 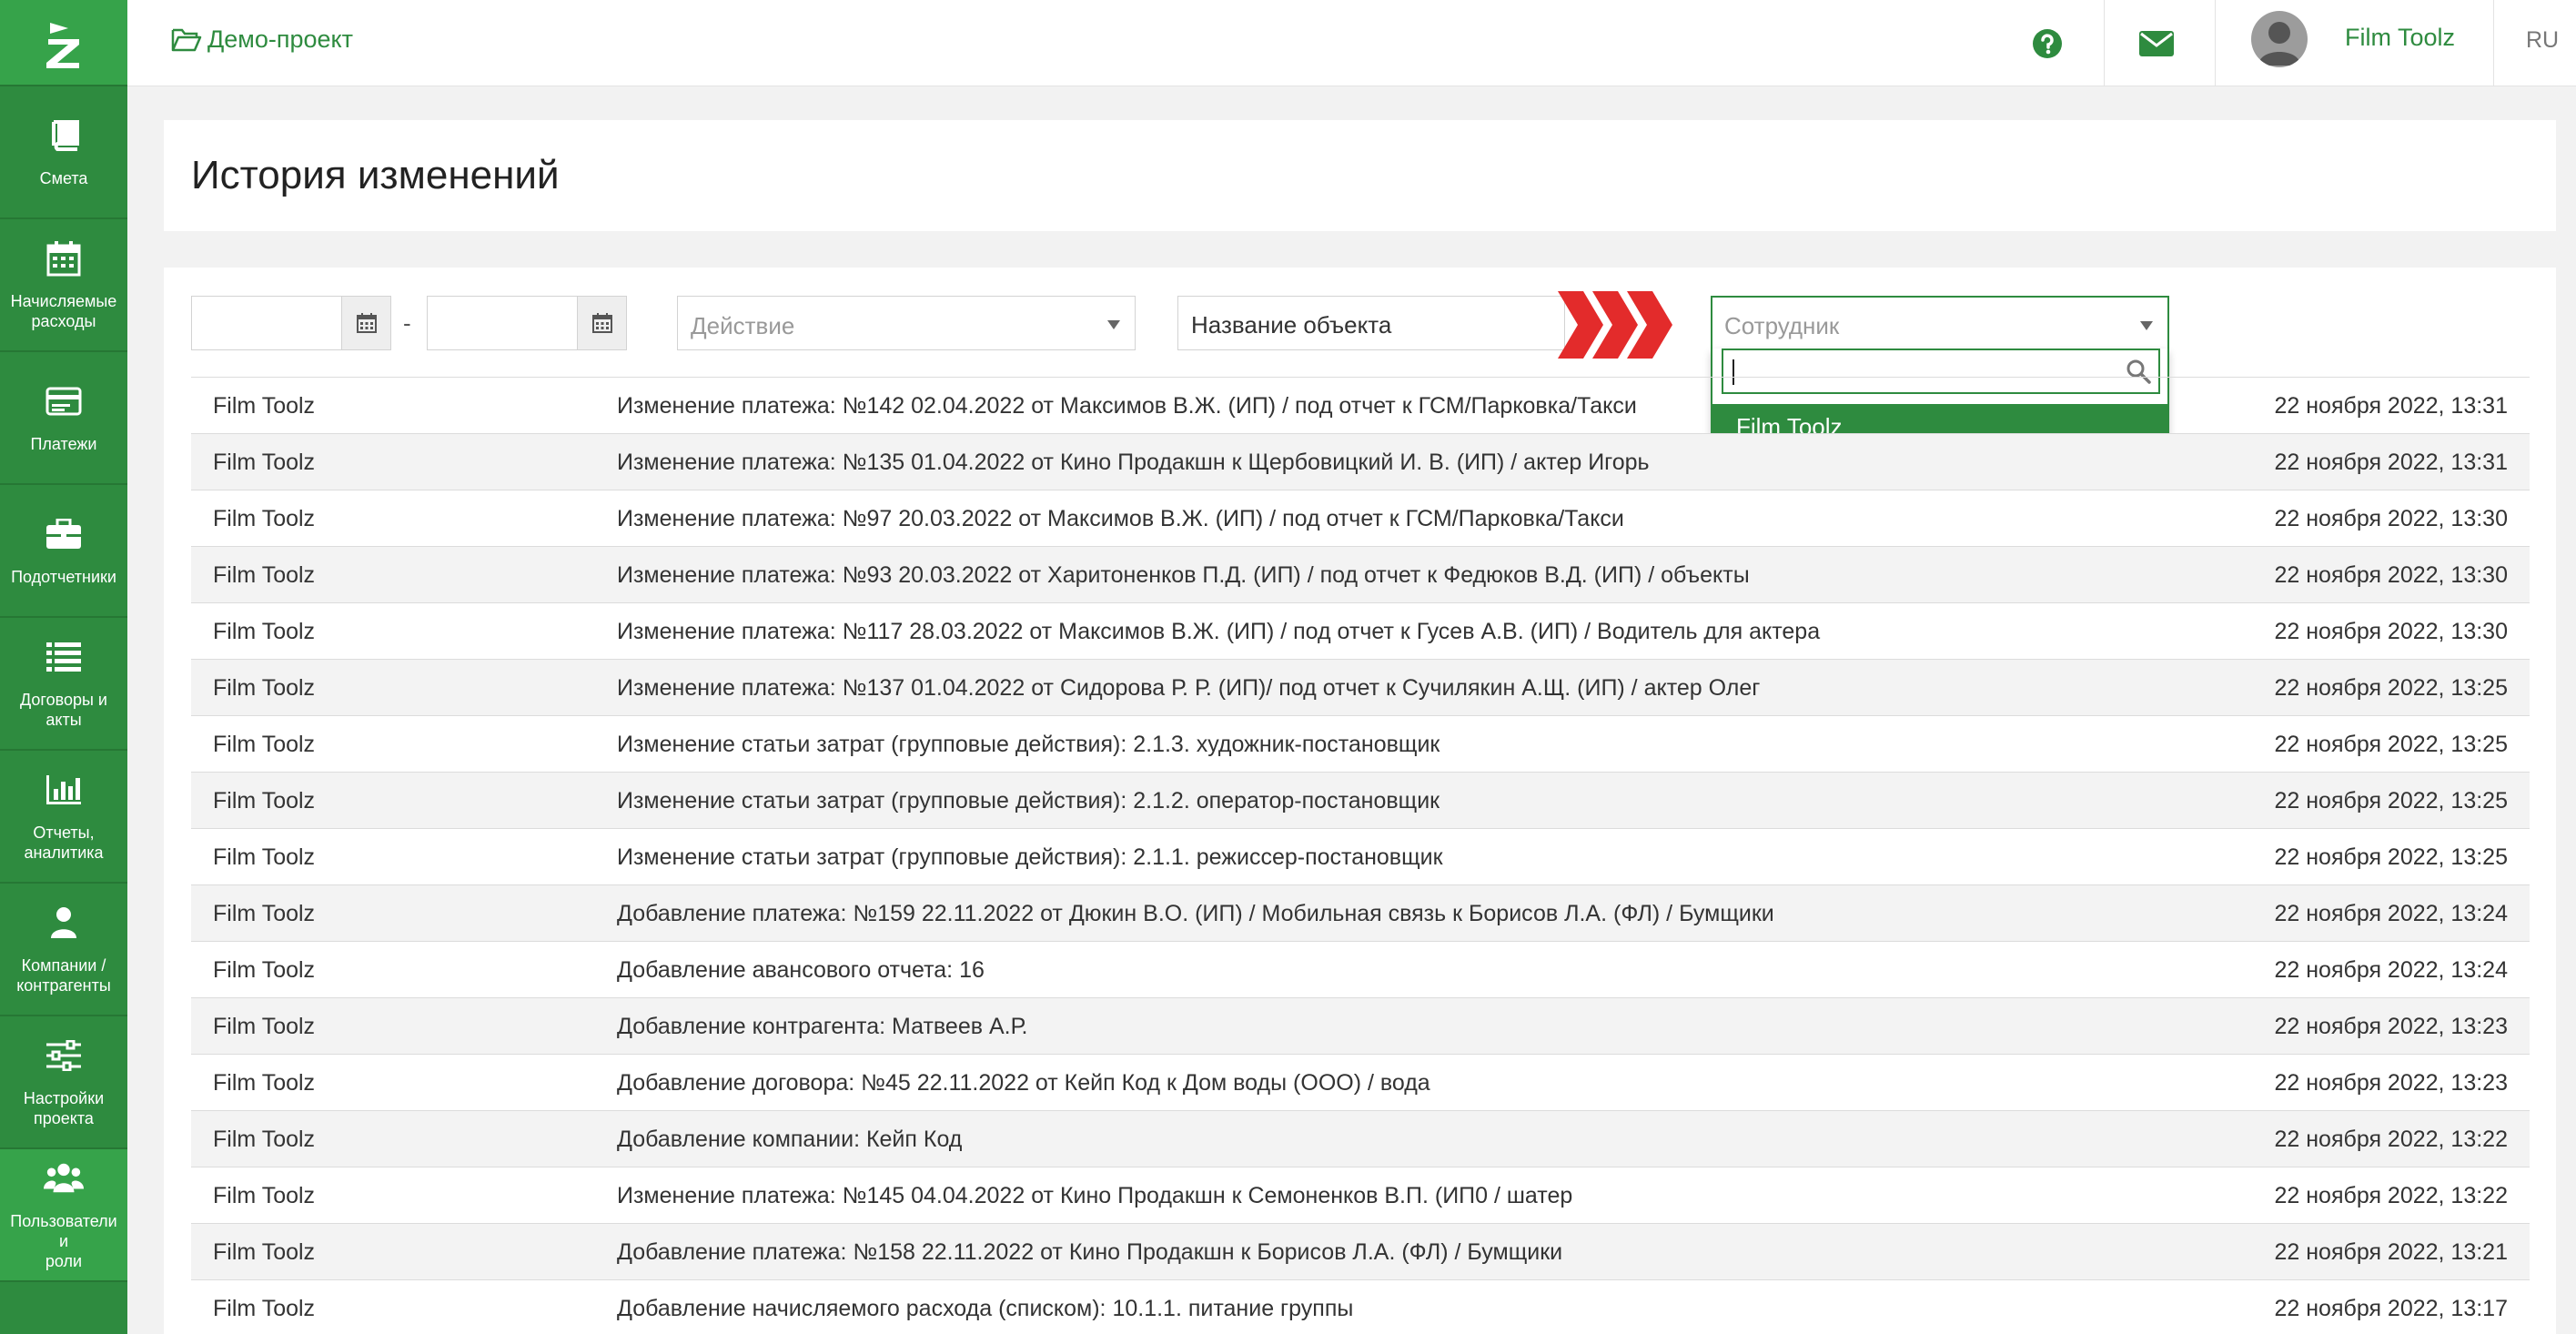 What do you see at coordinates (2279, 44) in the screenshot?
I see `avatar-icon` at bounding box center [2279, 44].